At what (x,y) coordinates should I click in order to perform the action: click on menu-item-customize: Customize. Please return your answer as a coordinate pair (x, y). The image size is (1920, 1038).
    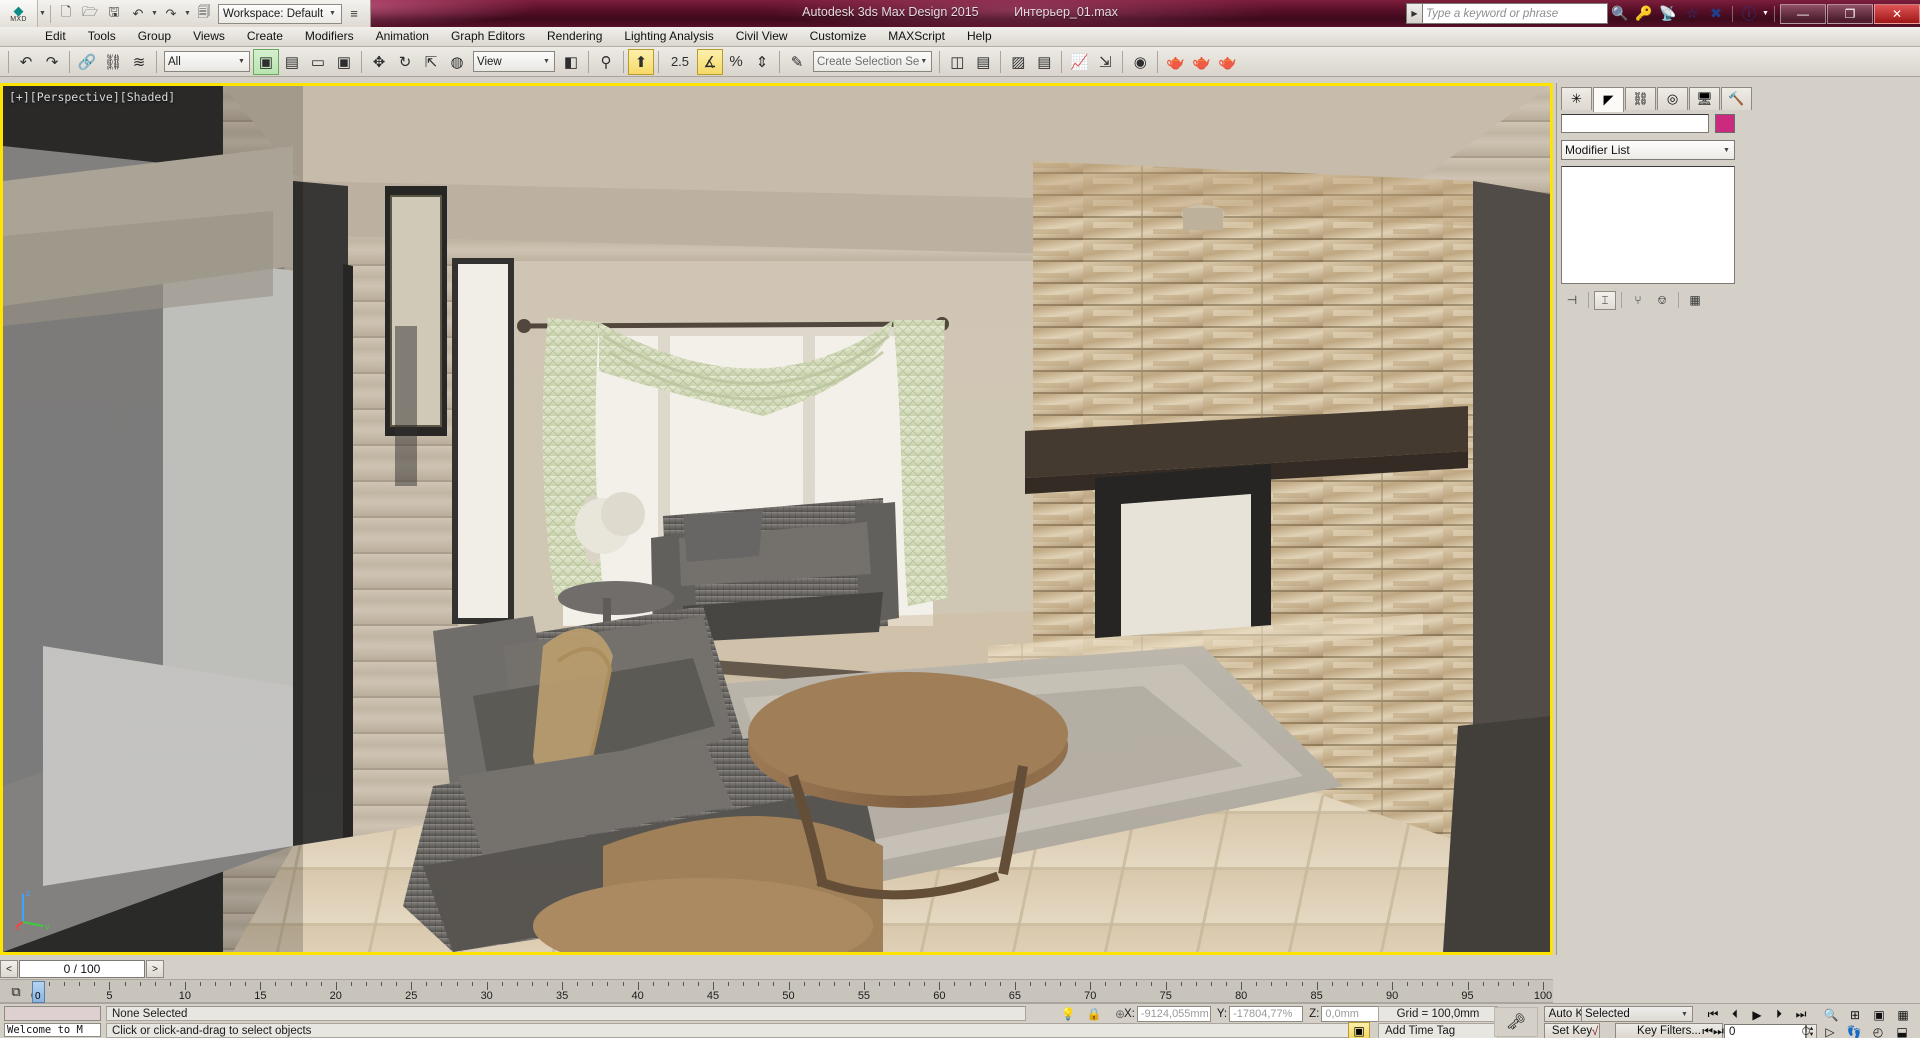
    Looking at the image, I should click on (838, 36).